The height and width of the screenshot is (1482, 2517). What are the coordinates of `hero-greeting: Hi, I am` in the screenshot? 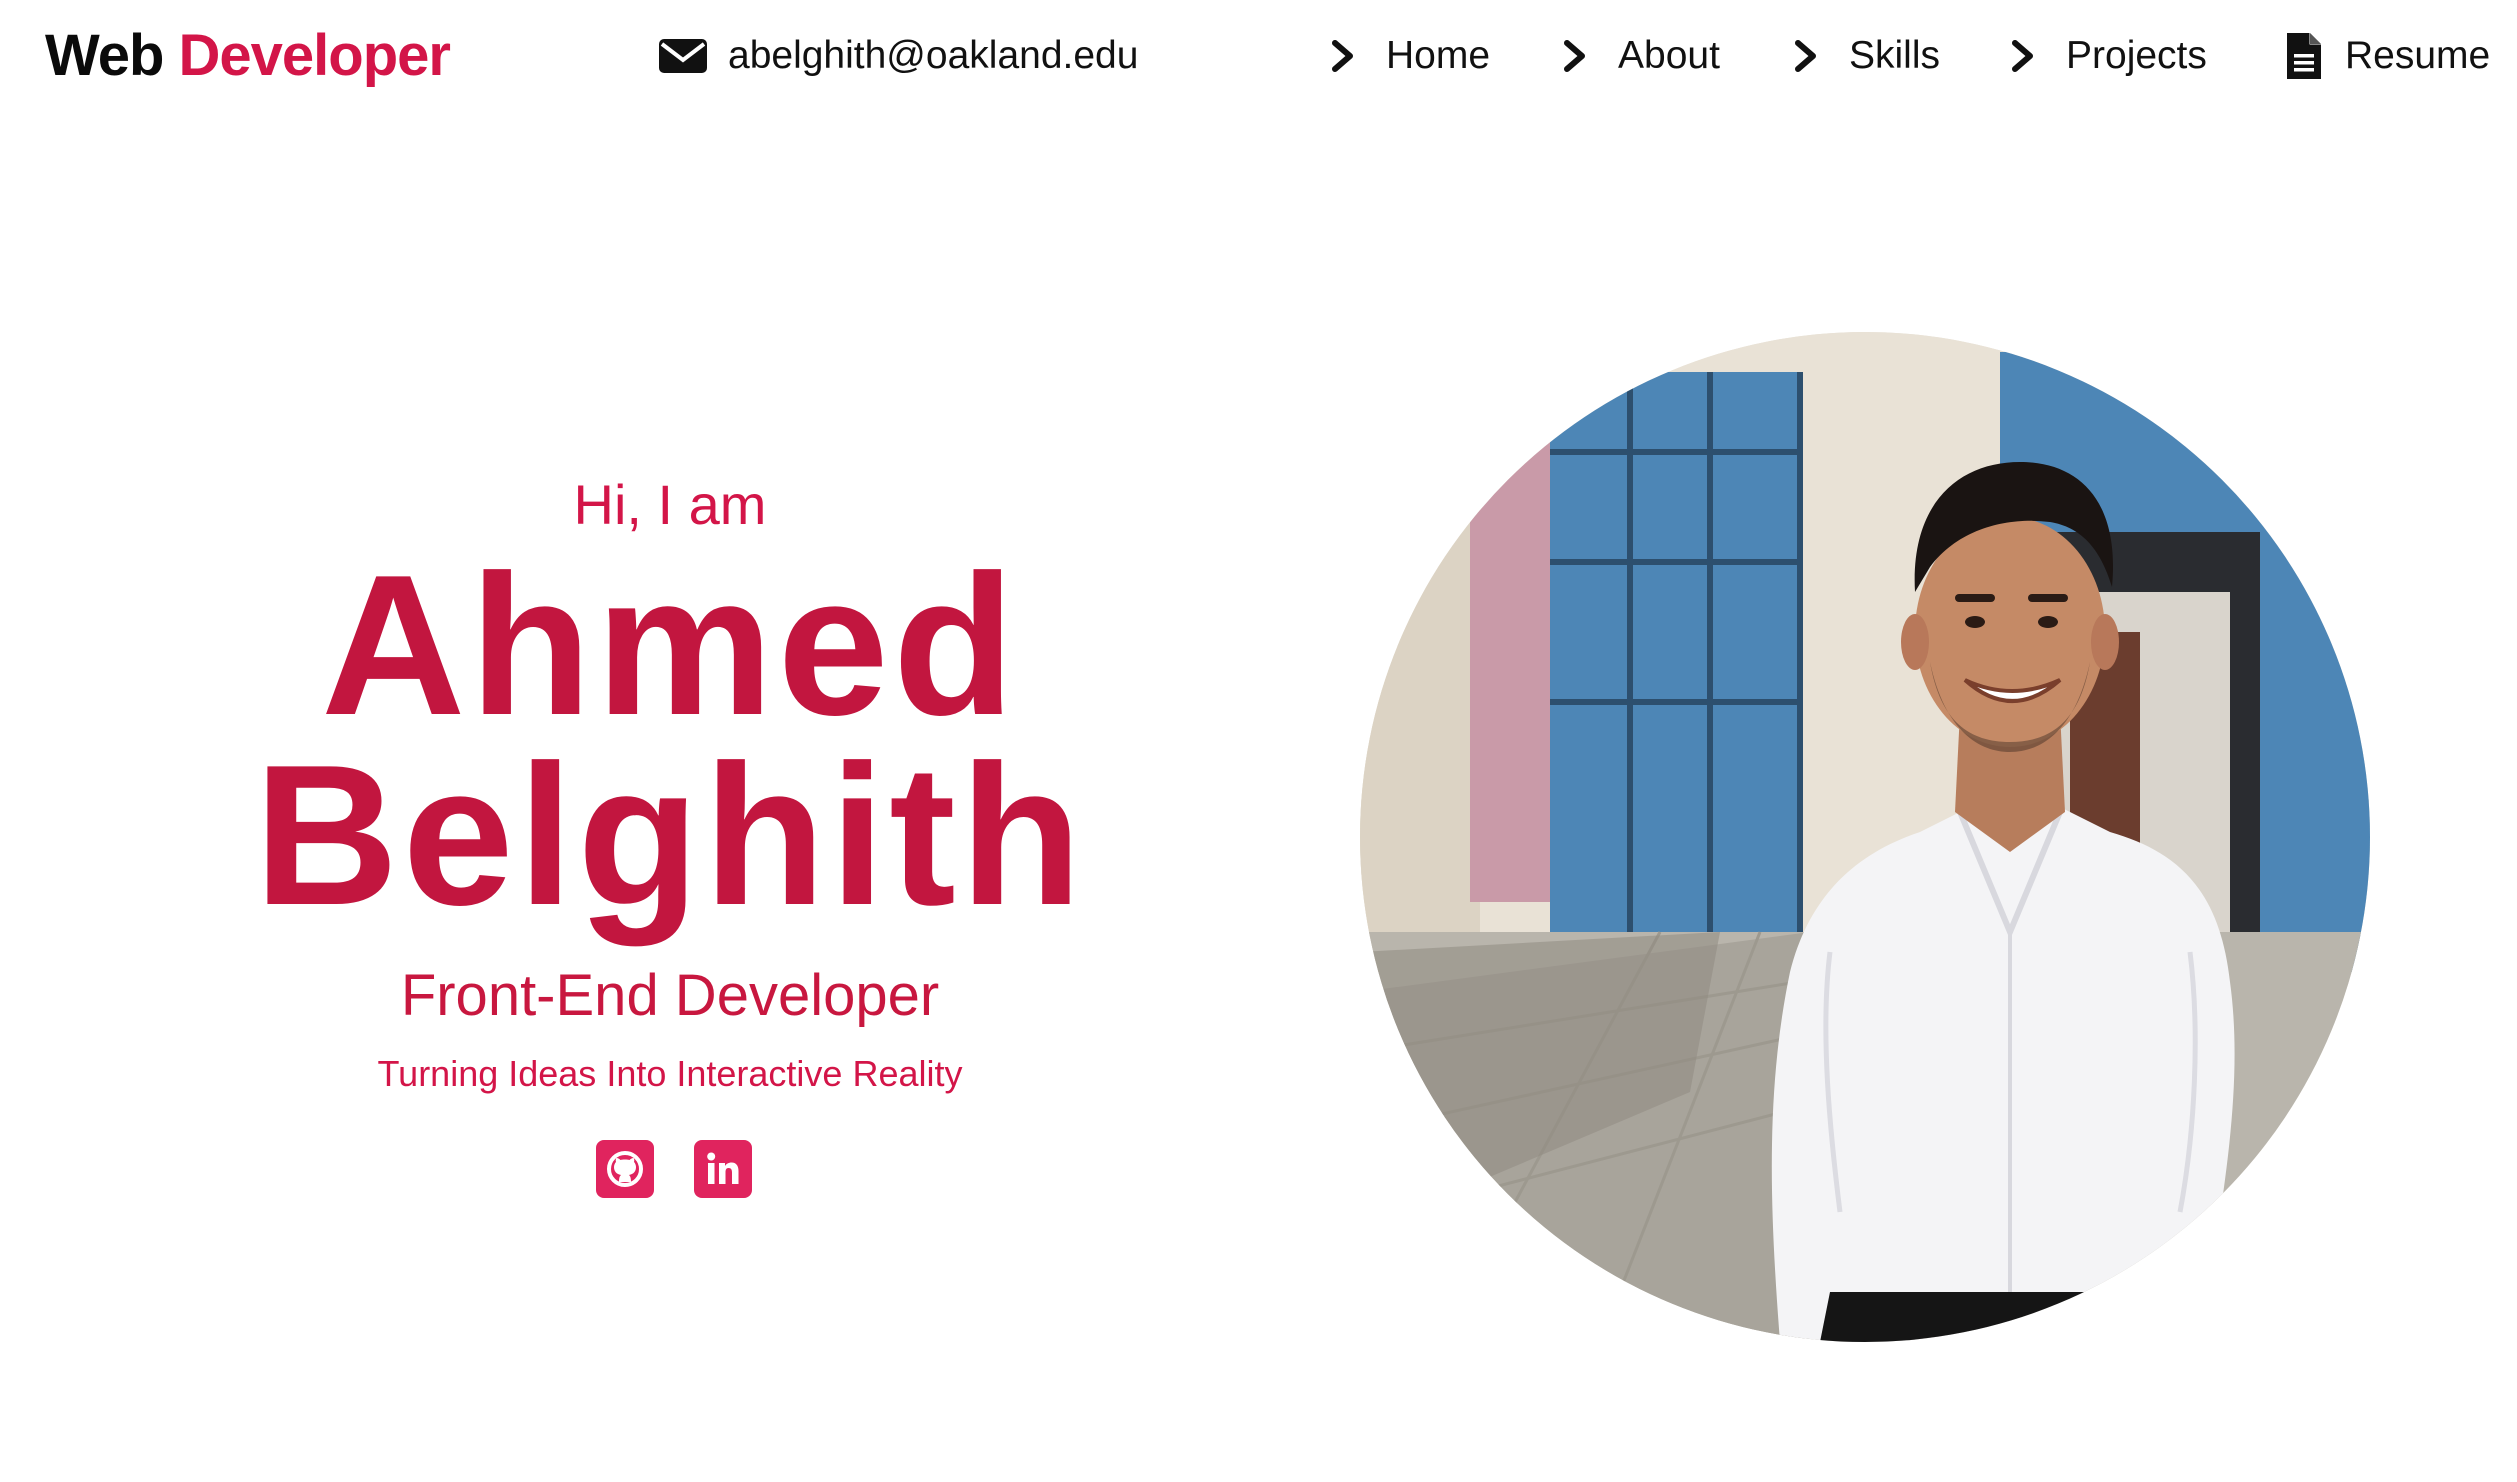 It's located at (670, 504).